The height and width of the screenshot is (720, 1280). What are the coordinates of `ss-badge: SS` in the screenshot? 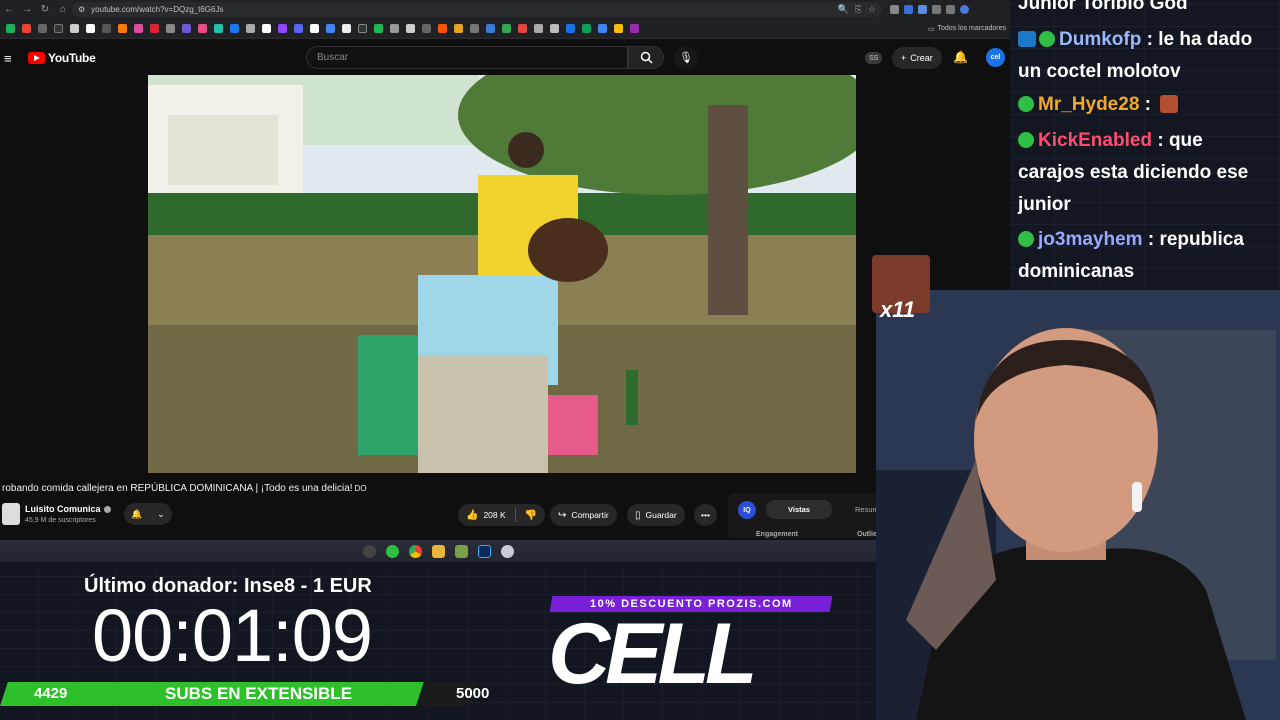 It's located at (874, 58).